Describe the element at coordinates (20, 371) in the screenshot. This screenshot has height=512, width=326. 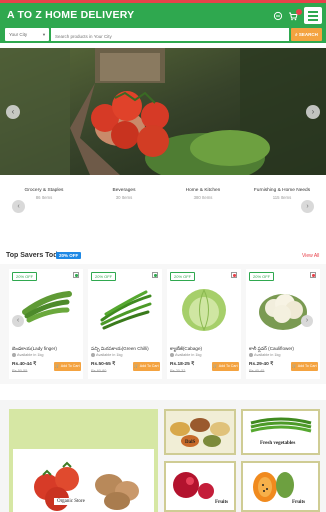
I see `product-mrp: Rs.50-55` at that location.